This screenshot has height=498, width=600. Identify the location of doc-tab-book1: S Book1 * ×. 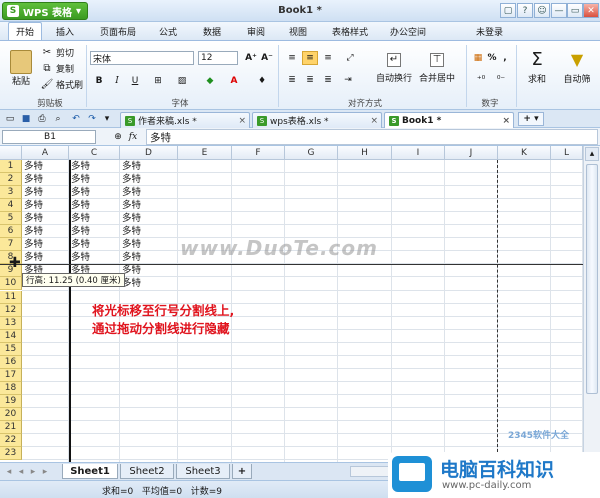
(449, 120).